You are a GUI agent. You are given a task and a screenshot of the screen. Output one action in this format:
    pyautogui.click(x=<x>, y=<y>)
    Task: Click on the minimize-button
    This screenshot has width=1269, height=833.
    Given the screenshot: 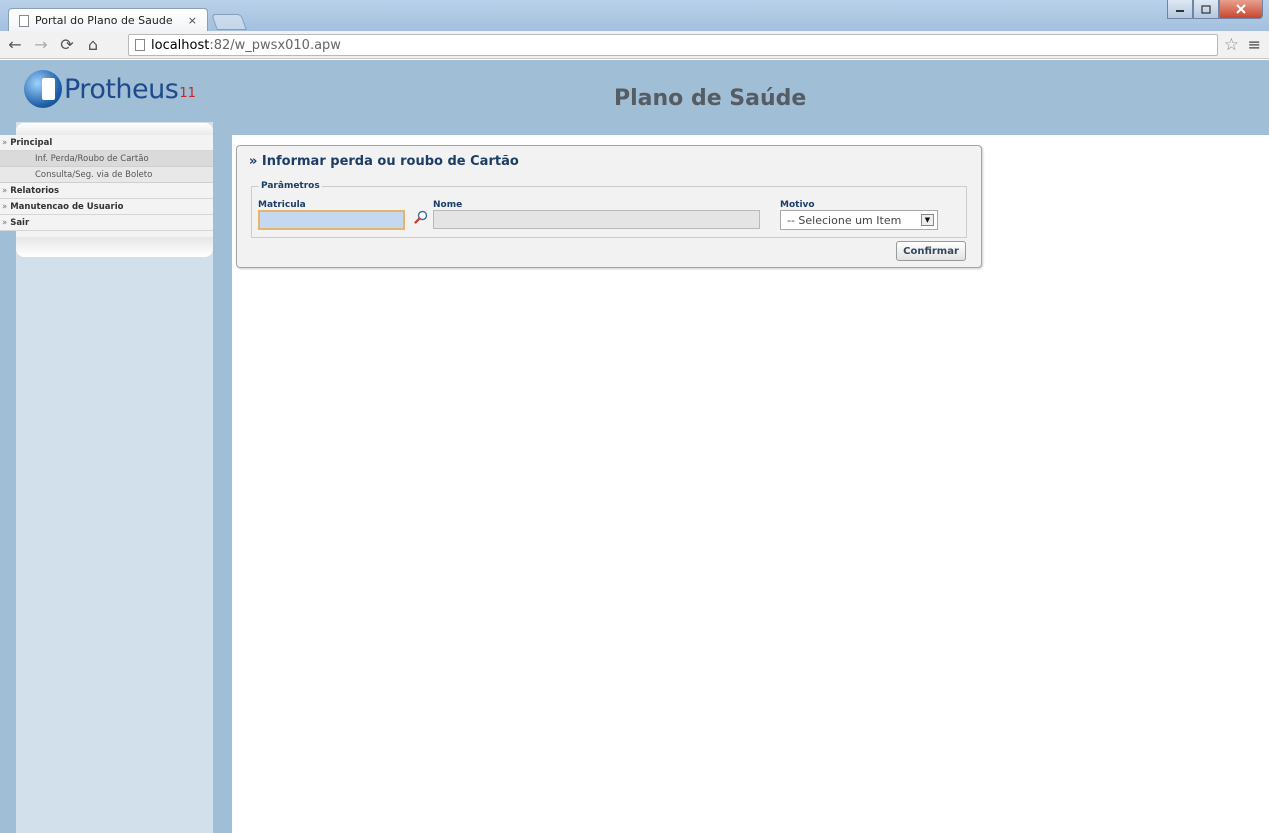 What is the action you would take?
    pyautogui.click(x=1180, y=9)
    